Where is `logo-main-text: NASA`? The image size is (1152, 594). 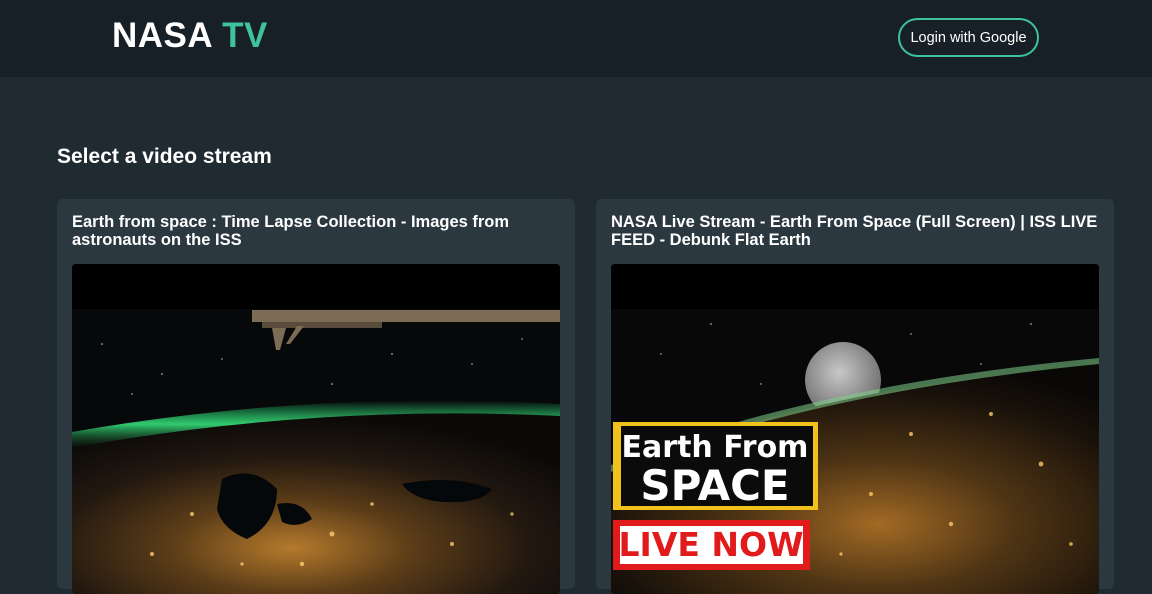 logo-main-text: NASA is located at coordinates (162, 35).